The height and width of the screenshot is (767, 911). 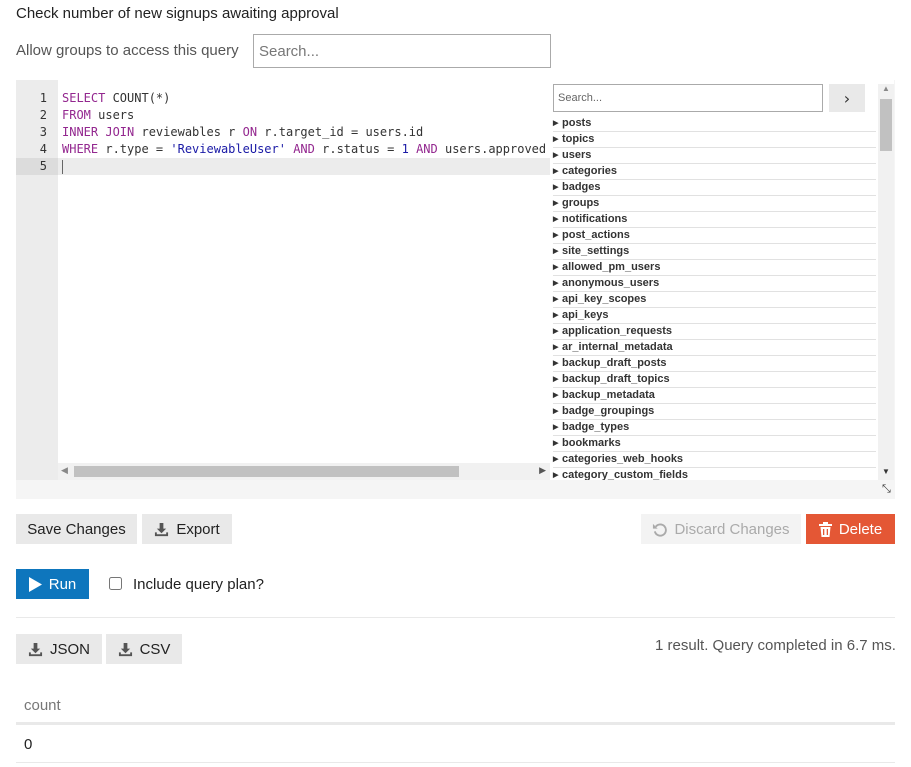 I want to click on result-cell: 0, so click(x=28, y=744).